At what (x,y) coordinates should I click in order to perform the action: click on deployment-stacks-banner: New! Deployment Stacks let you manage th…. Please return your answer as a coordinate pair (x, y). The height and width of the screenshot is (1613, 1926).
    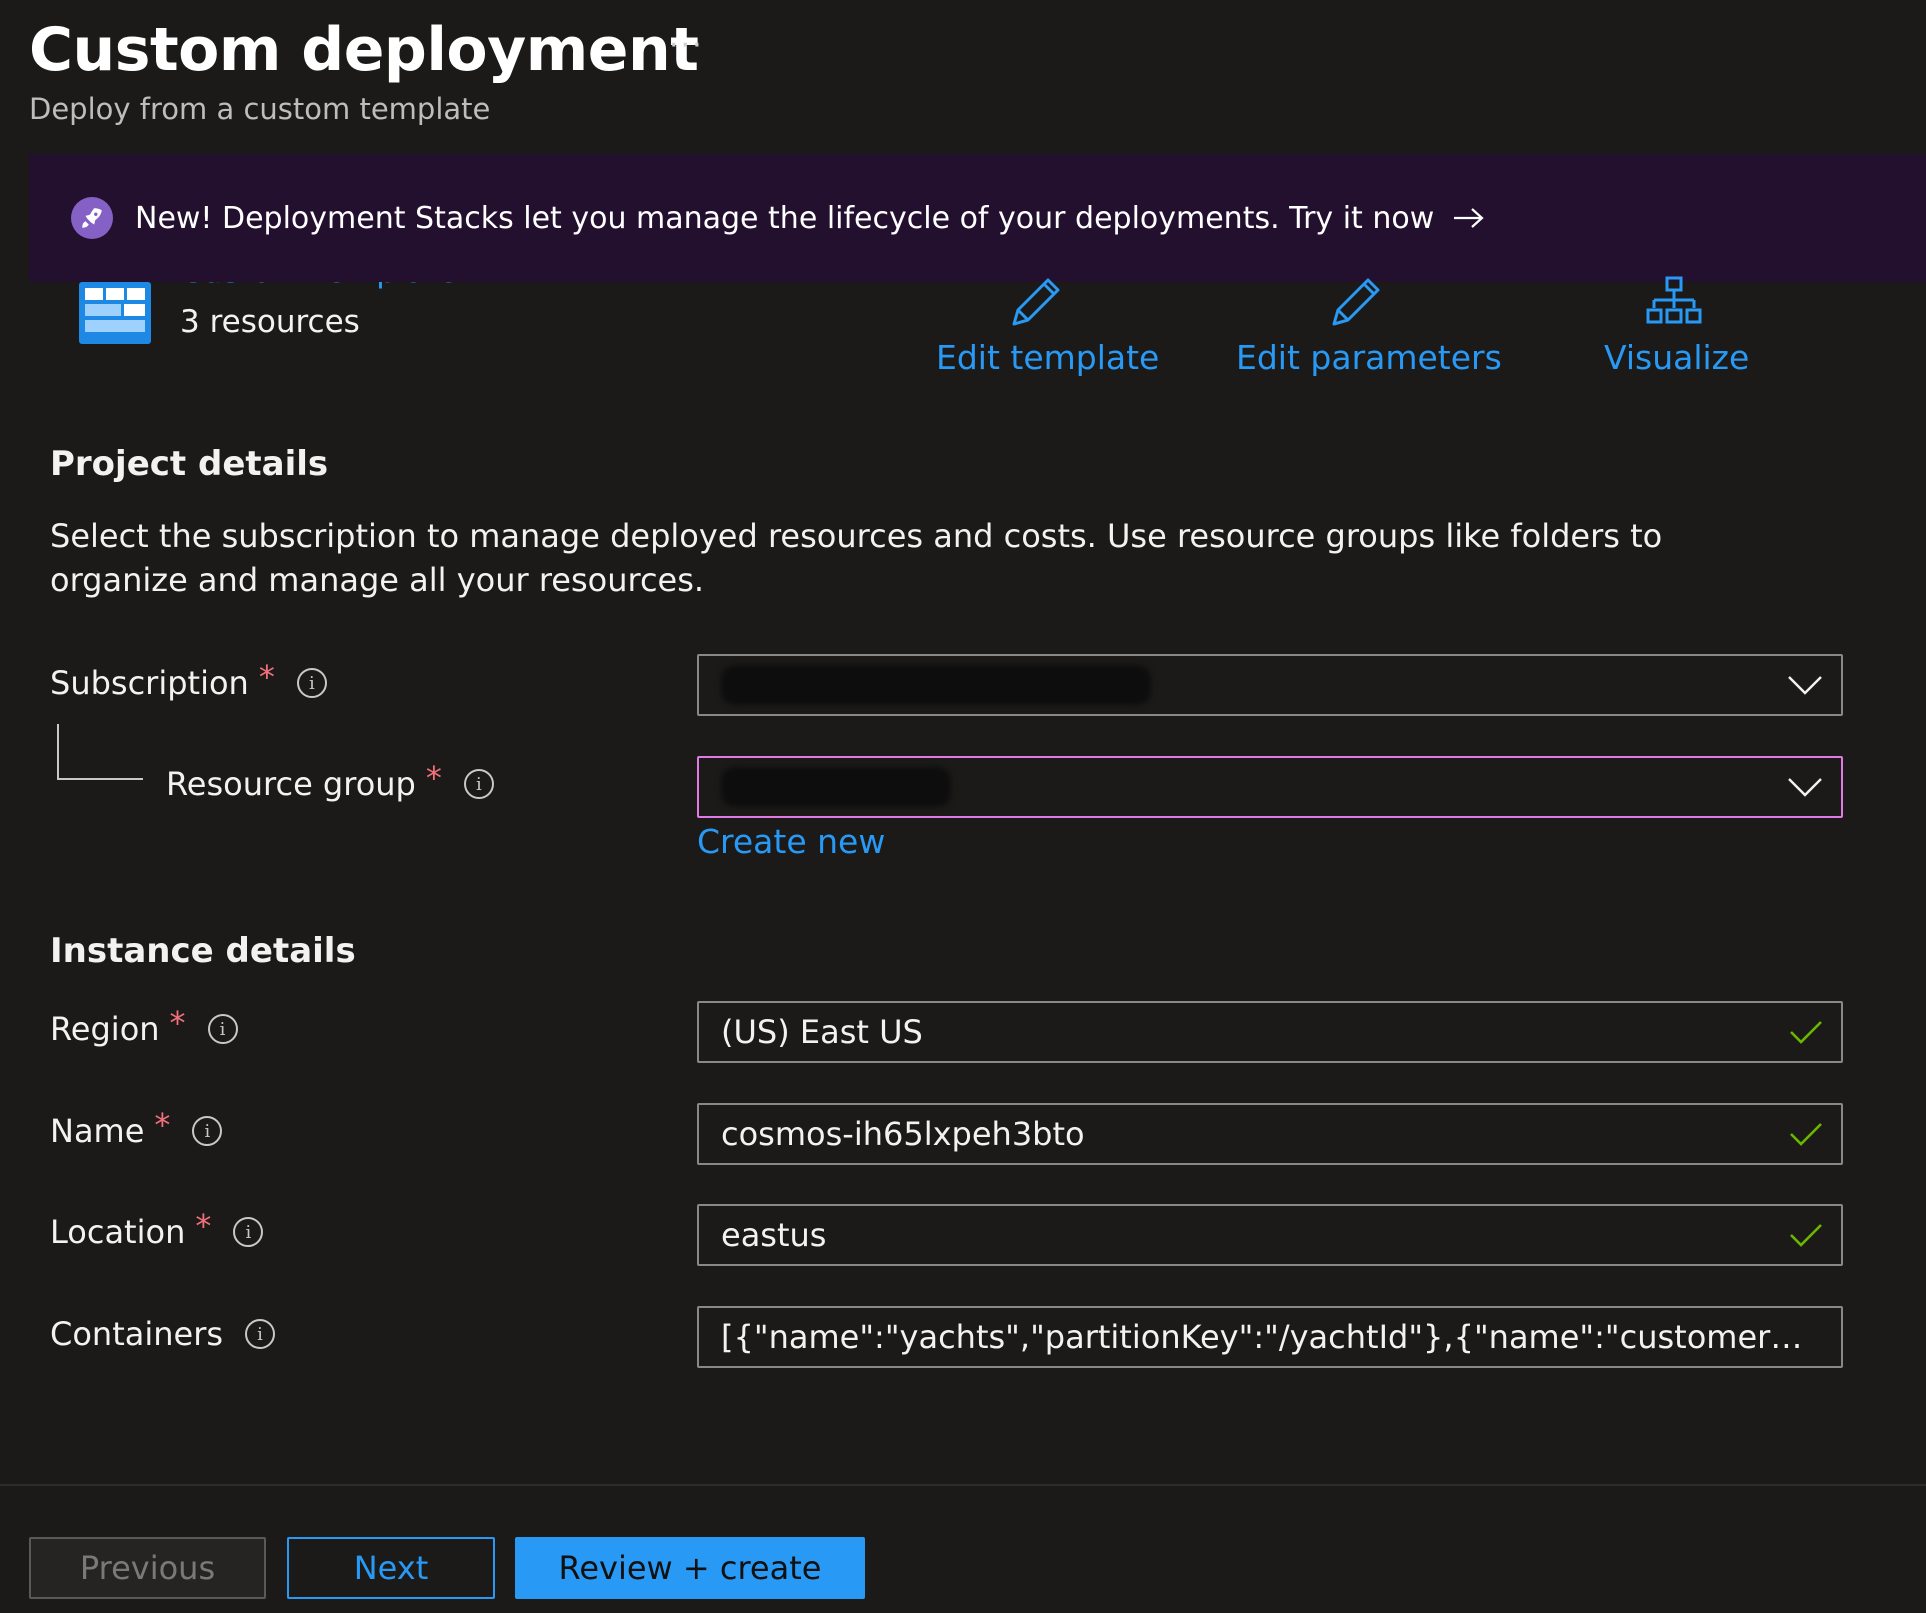
    Looking at the image, I should click on (977, 218).